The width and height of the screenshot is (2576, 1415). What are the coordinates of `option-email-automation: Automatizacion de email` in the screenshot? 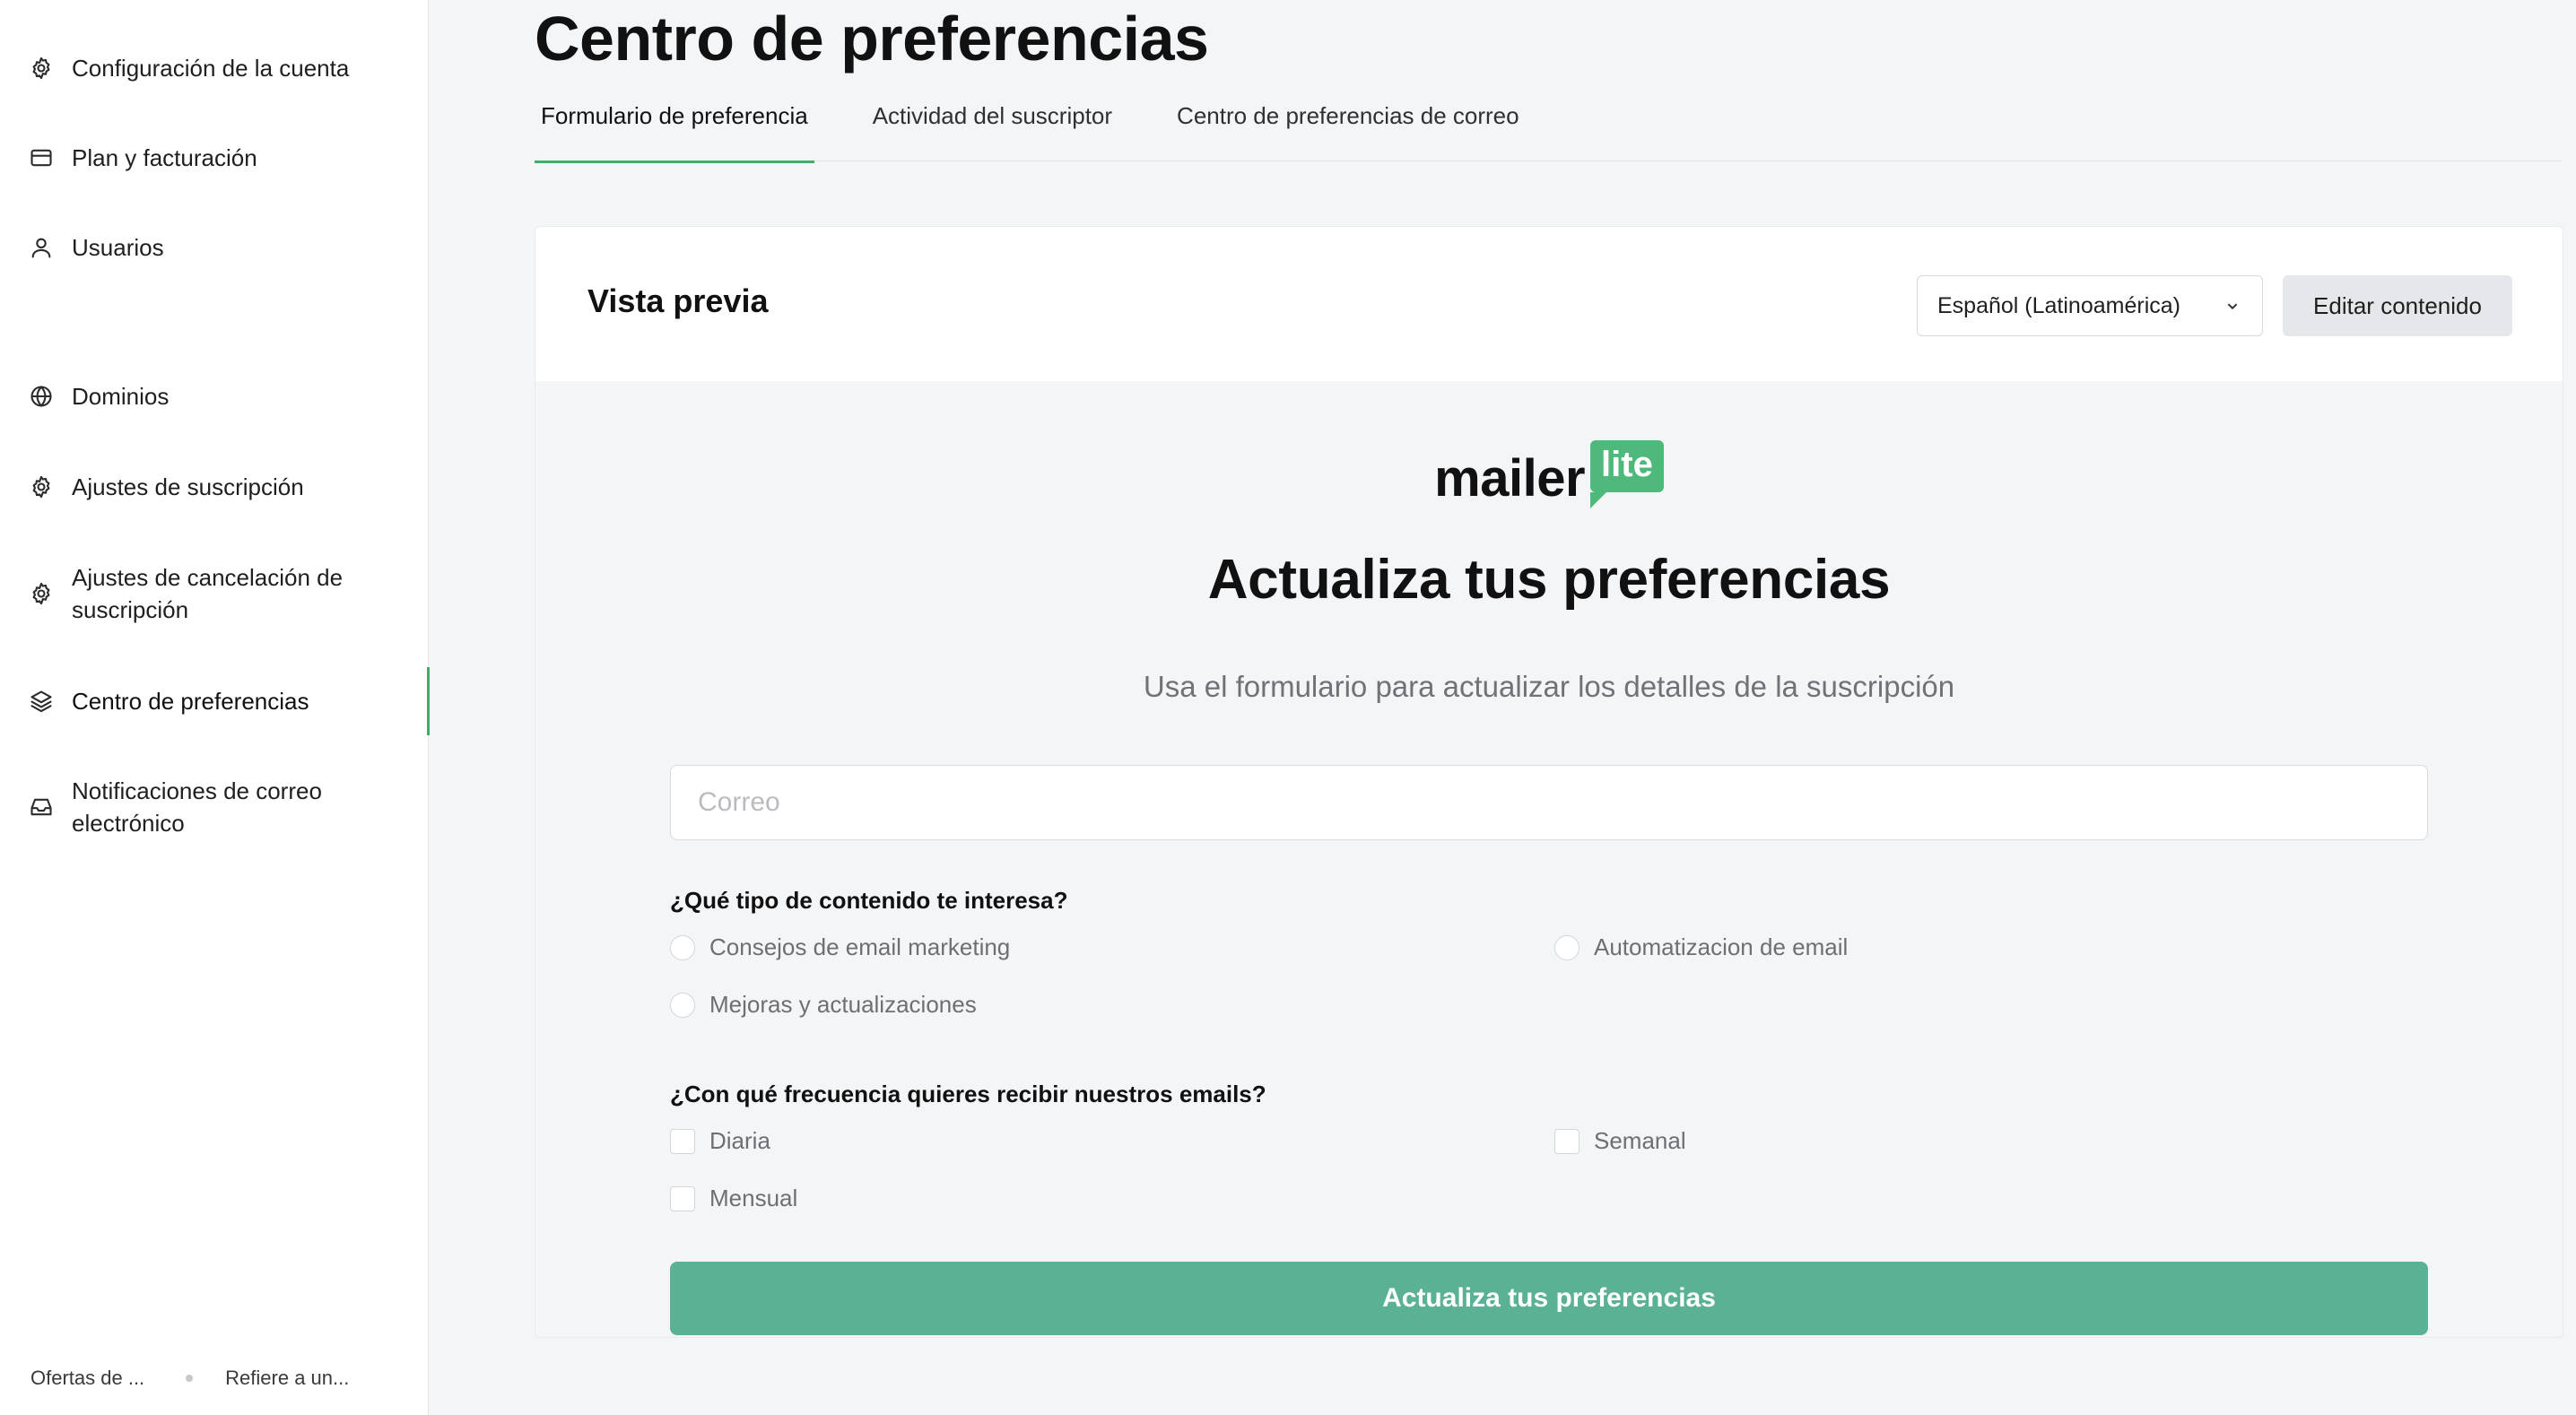 It's located at (1701, 947).